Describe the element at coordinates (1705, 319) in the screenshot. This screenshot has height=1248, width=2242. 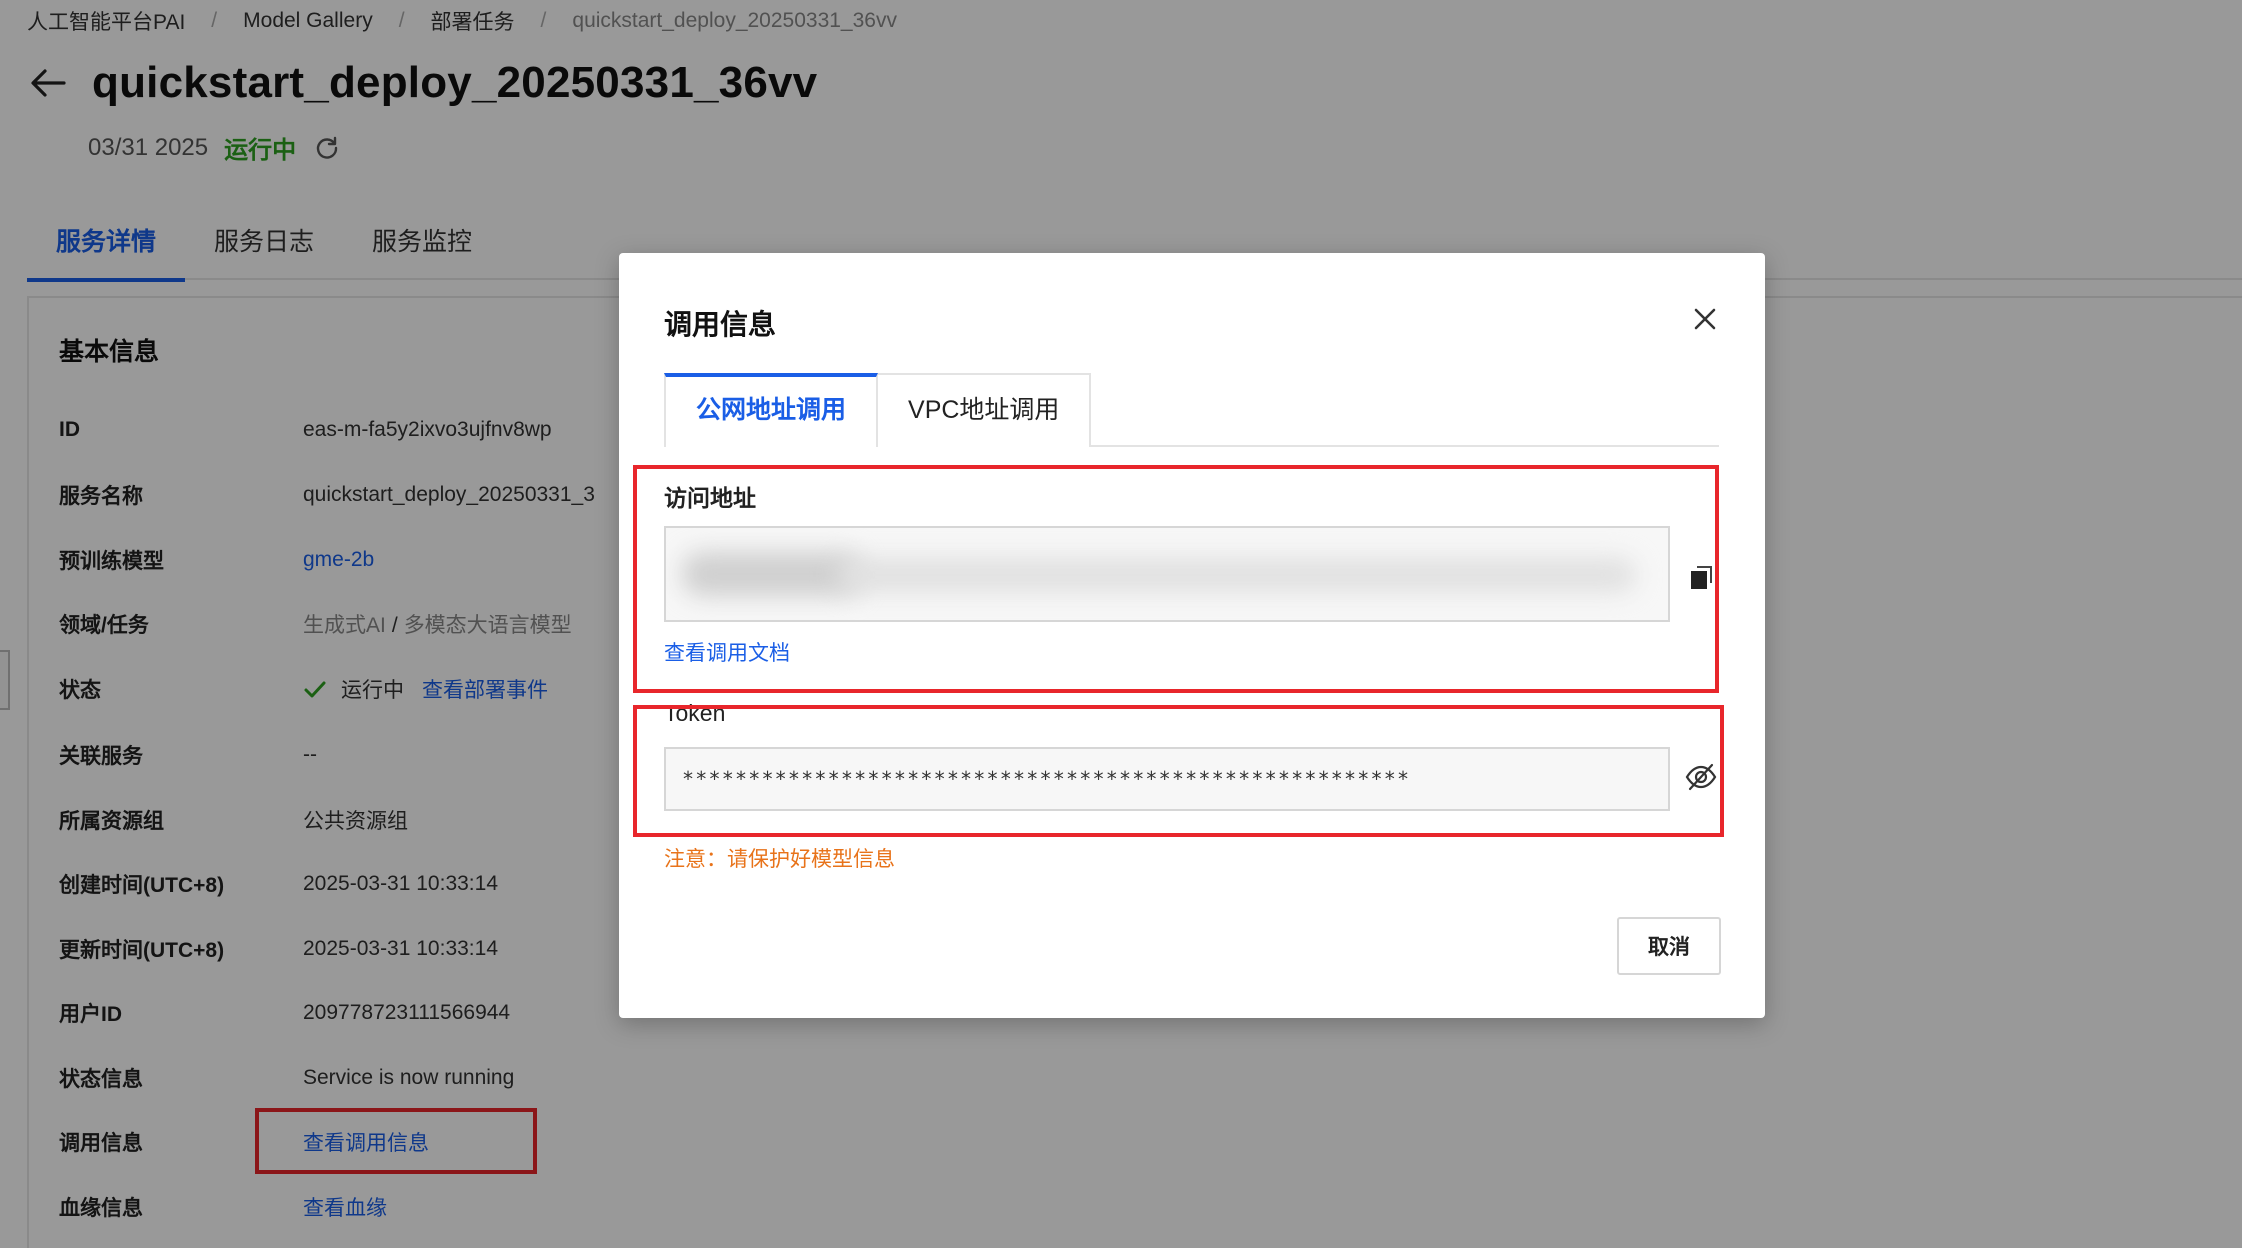
I see `close-icon` at that location.